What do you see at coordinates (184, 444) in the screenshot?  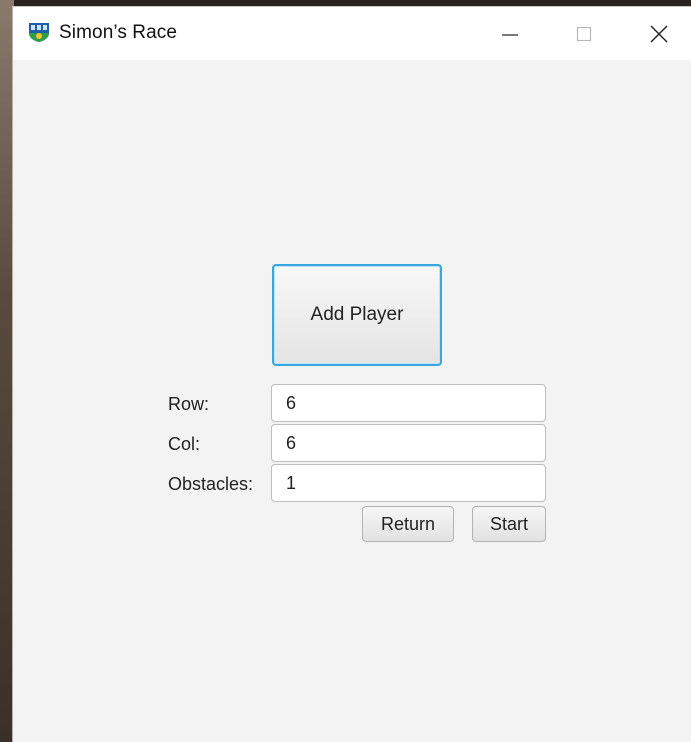 I see `col-label: Col:` at bounding box center [184, 444].